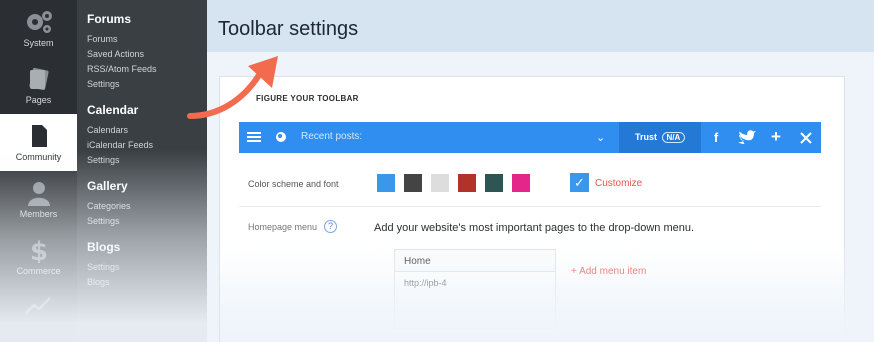 This screenshot has height=342, width=874. Describe the element at coordinates (330, 226) in the screenshot. I see `help-icon: ?` at that location.